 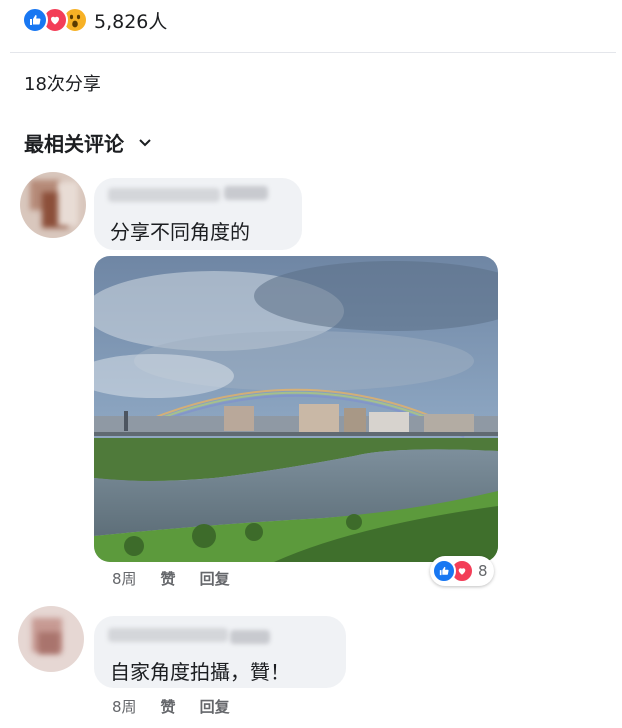 I want to click on divider, so click(x=313, y=52).